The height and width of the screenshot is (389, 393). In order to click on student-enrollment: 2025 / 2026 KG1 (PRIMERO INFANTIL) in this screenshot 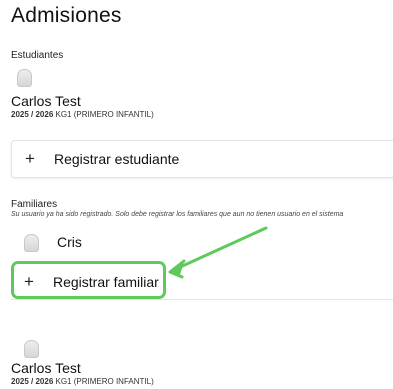, I will do `click(82, 381)`.